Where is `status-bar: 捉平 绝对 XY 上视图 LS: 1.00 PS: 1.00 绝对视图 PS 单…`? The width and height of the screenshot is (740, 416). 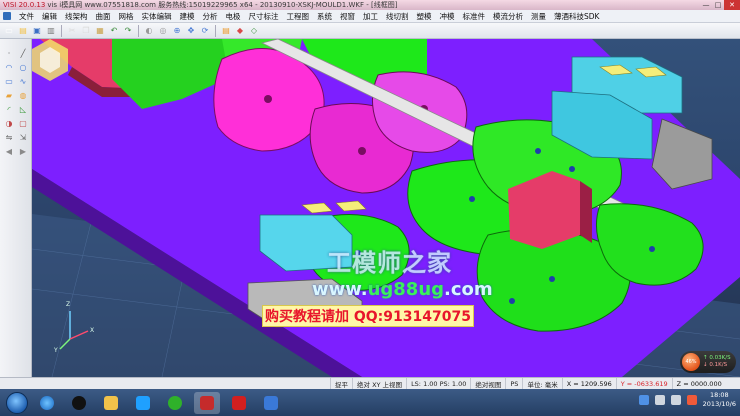
status-bar: 捉平 绝对 XY 上视图 LS: 1.00 PS: 1.00 绝对视图 PS 单… is located at coordinates (370, 383).